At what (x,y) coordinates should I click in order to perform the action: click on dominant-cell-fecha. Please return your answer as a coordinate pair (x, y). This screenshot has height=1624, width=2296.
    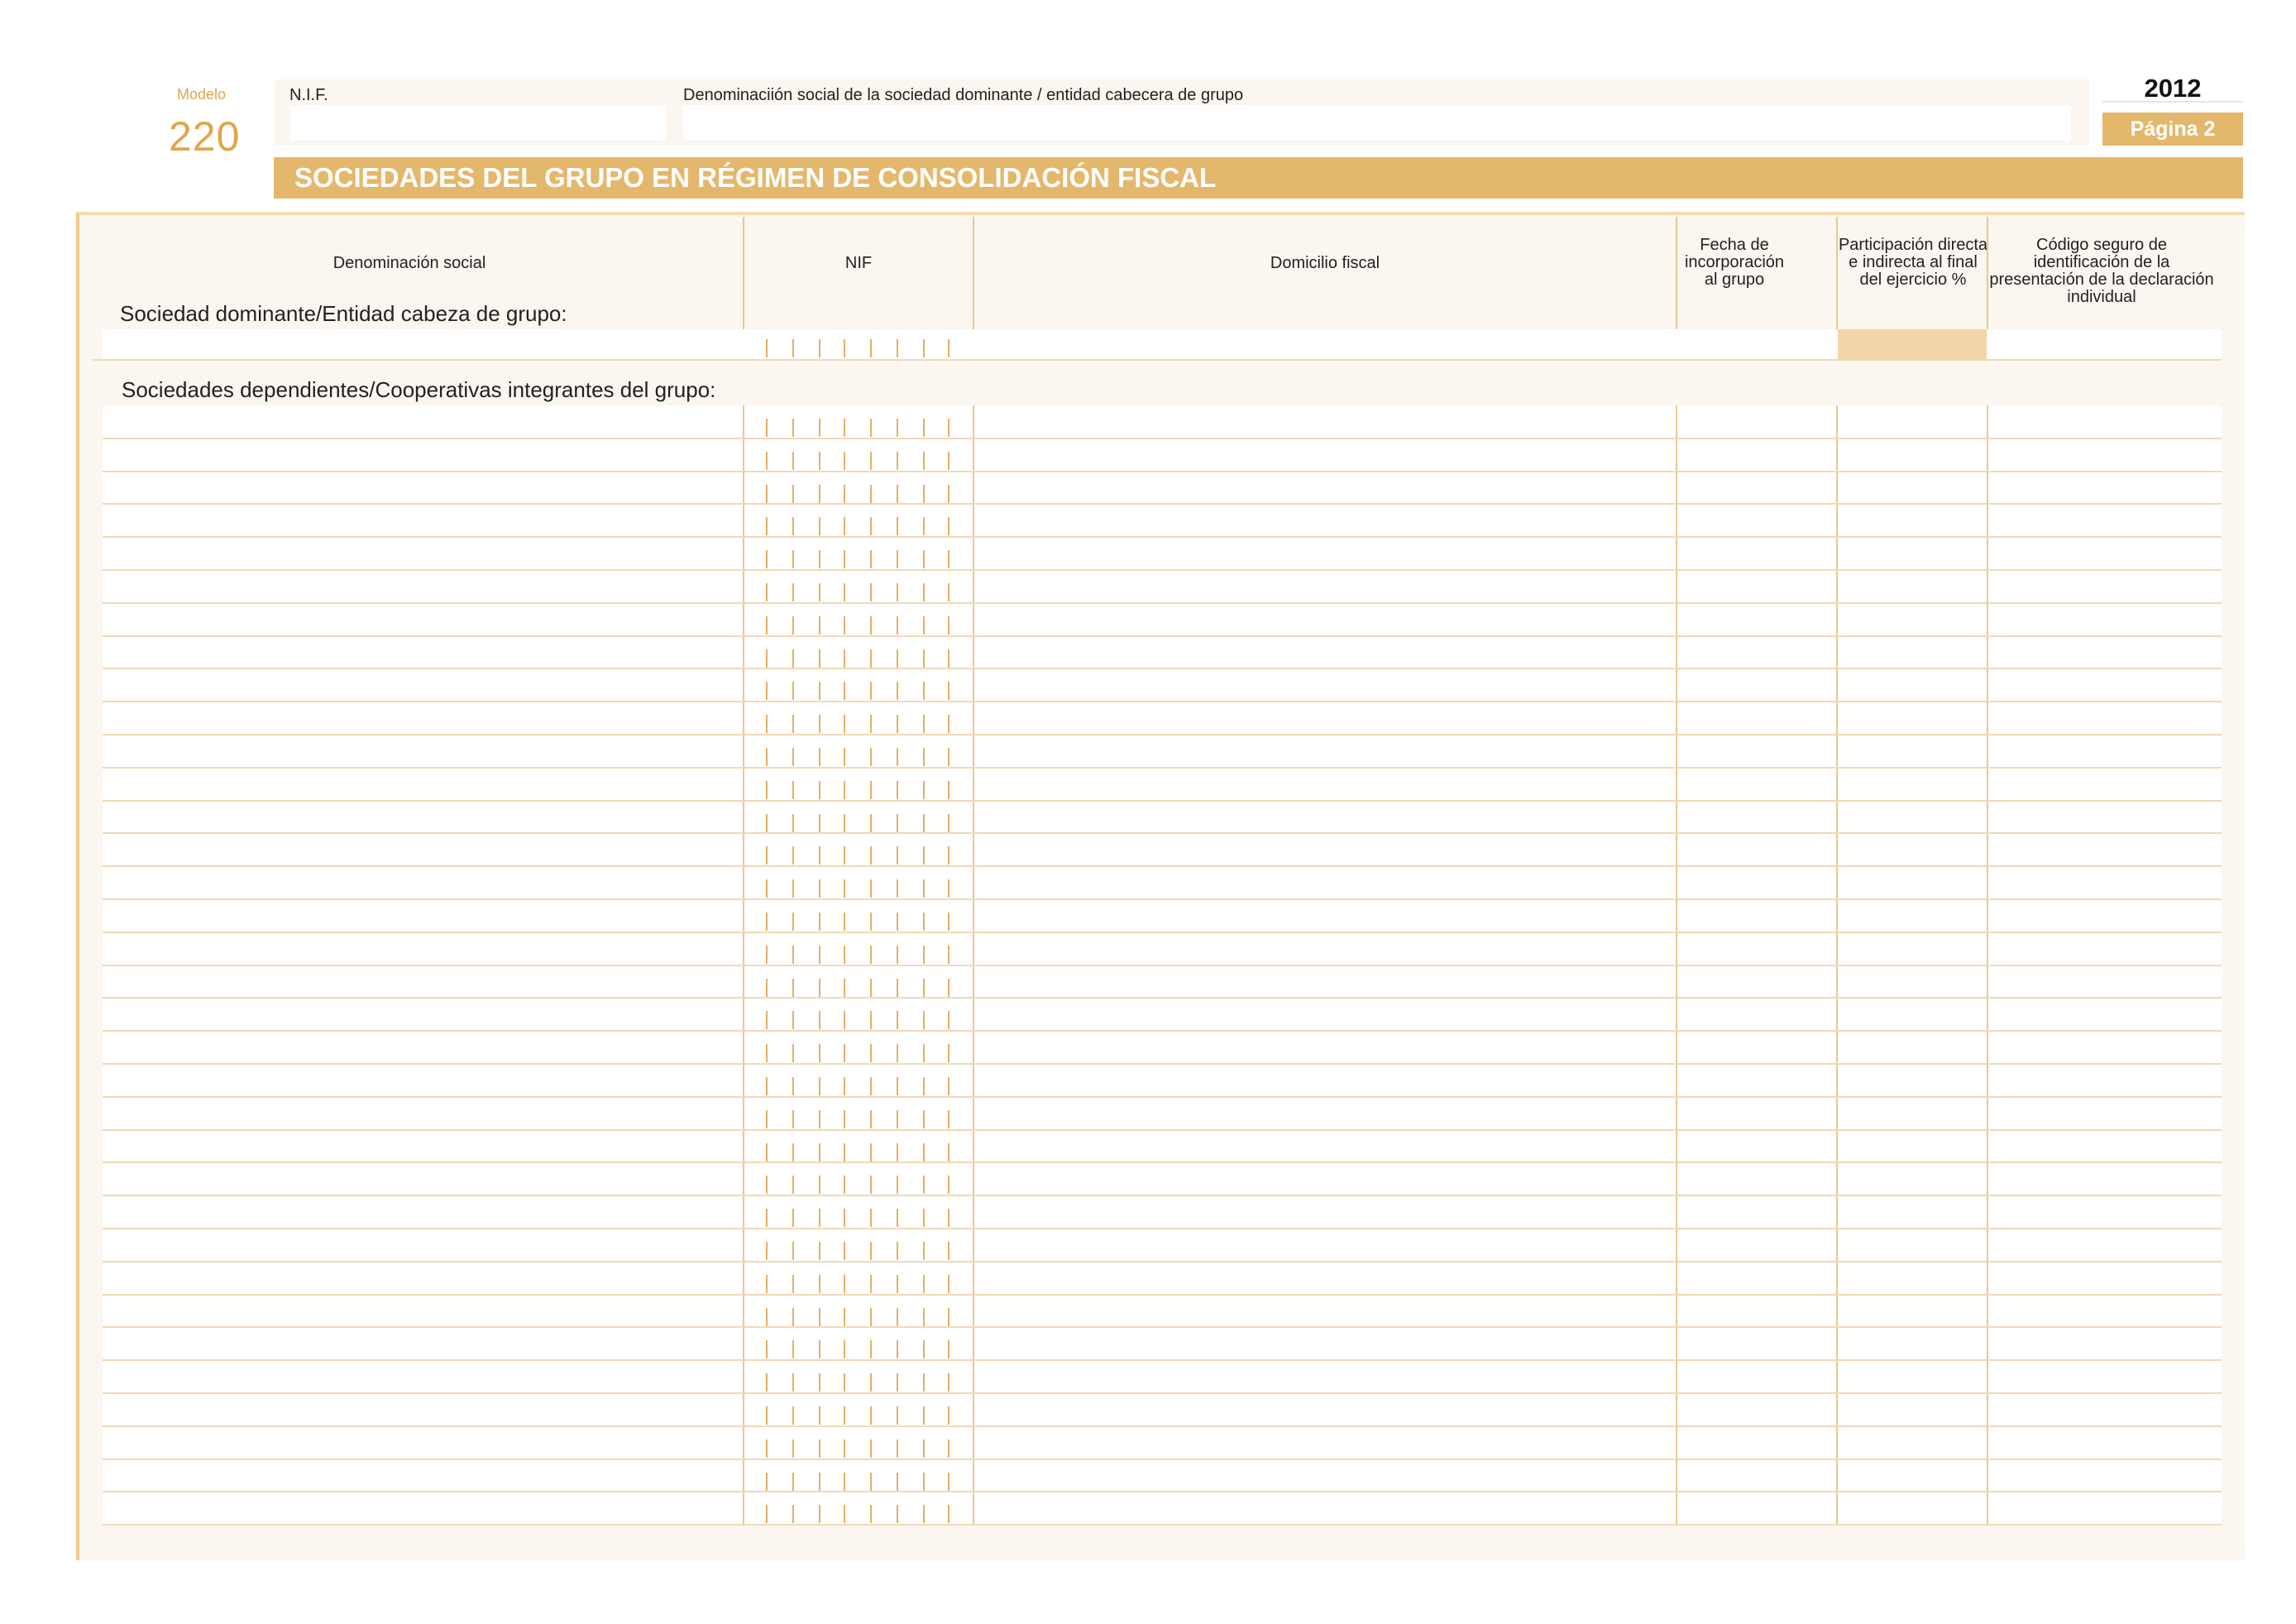
    Looking at the image, I should click on (1756, 344).